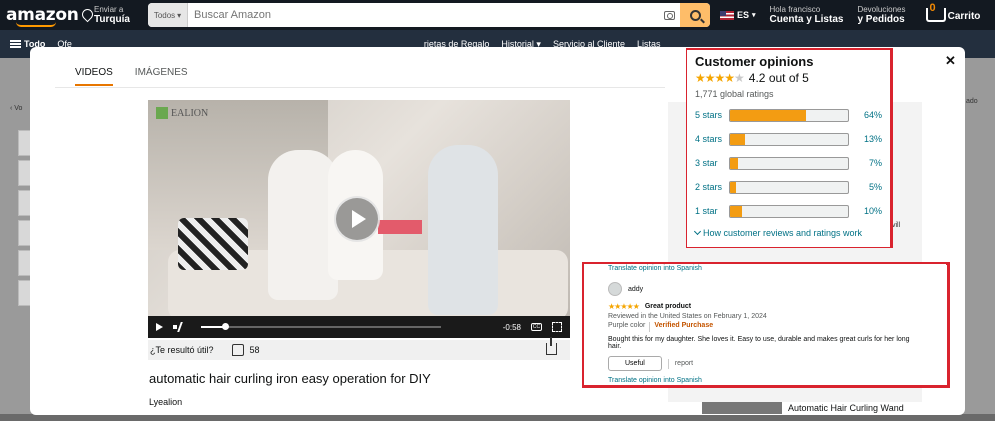 Image resolution: width=995 pixels, height=421 pixels. What do you see at coordinates (935, 15) in the screenshot?
I see `cart-icon` at bounding box center [935, 15].